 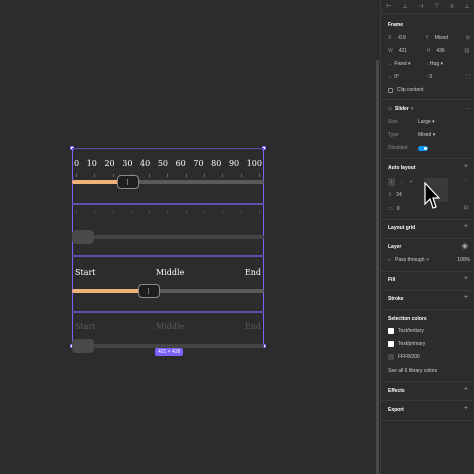 I want to click on rotation-input: ∟ 0°, so click(x=407, y=77).